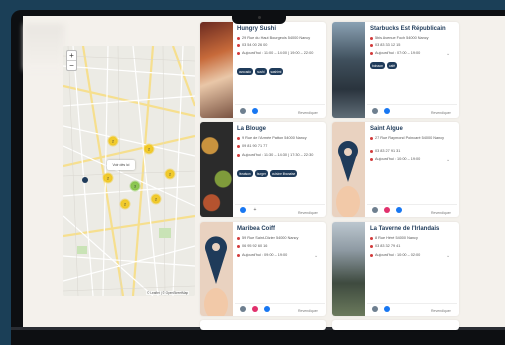  What do you see at coordinates (276, 38) in the screenshot?
I see `address-text: 29 Rue du Haut Bourgeois 54000 Nancy` at bounding box center [276, 38].